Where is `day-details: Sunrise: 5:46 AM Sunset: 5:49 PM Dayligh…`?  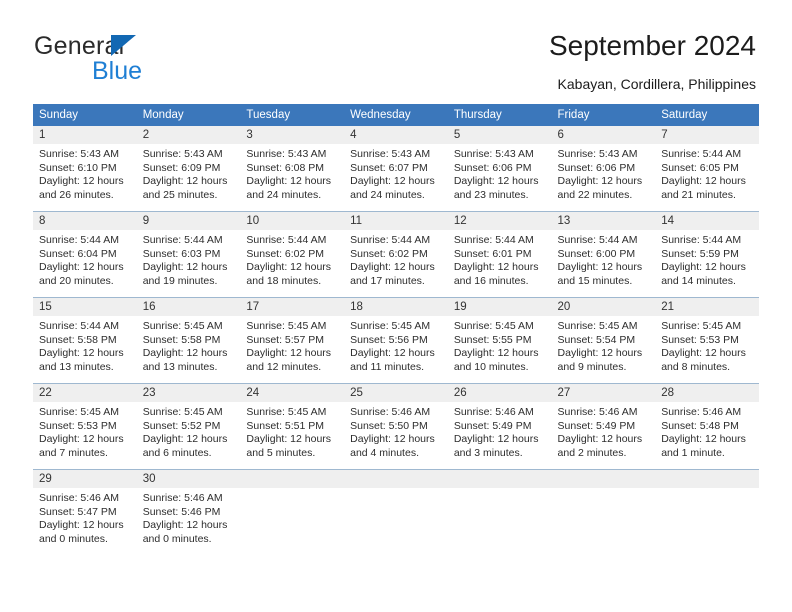 day-details: Sunrise: 5:46 AM Sunset: 5:49 PM Dayligh… is located at coordinates (604, 431).